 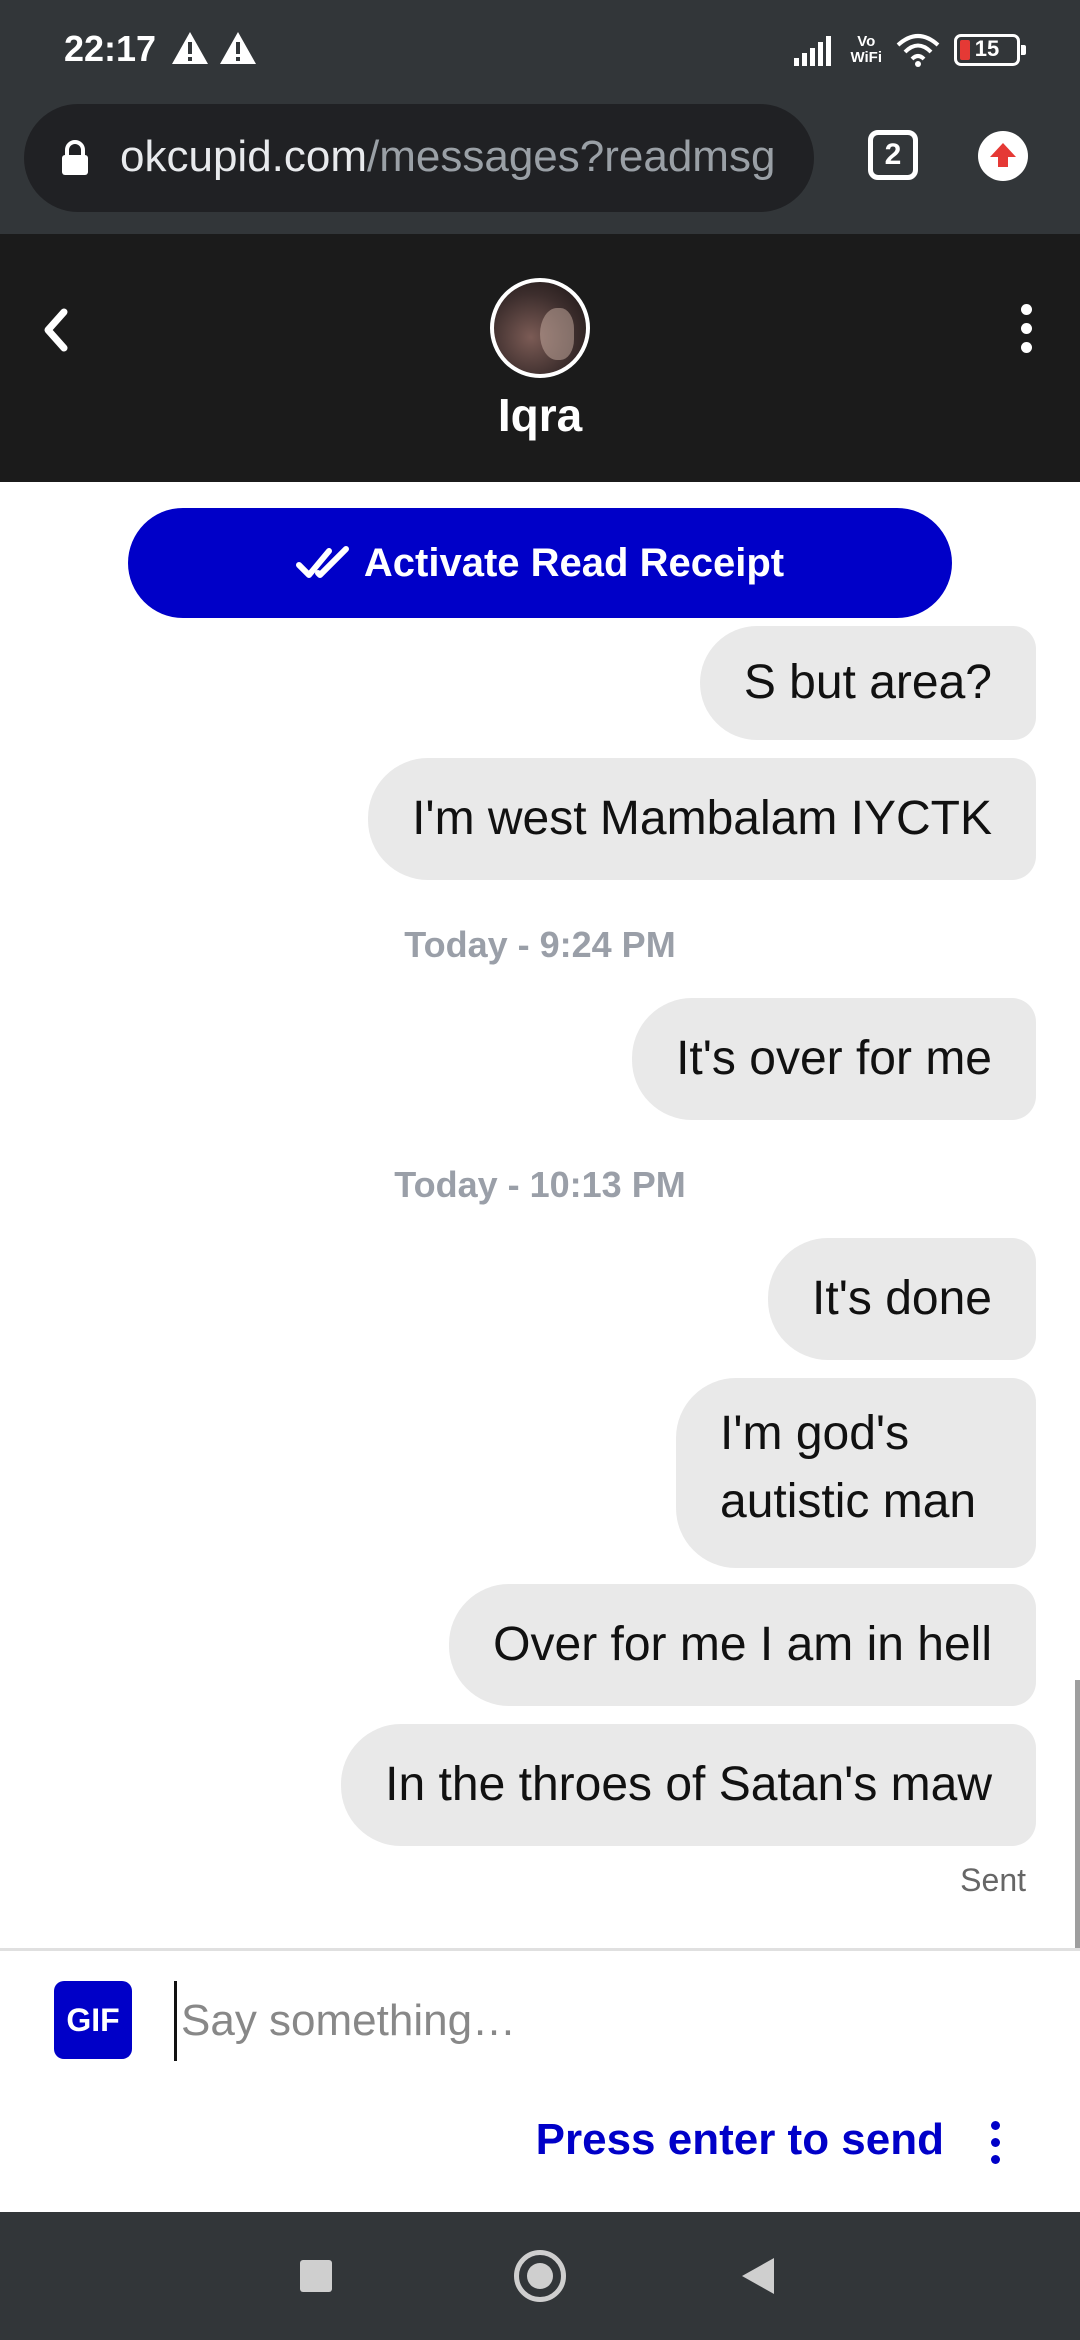 I want to click on vowifi-indicator: Vo WiFi, so click(x=866, y=49).